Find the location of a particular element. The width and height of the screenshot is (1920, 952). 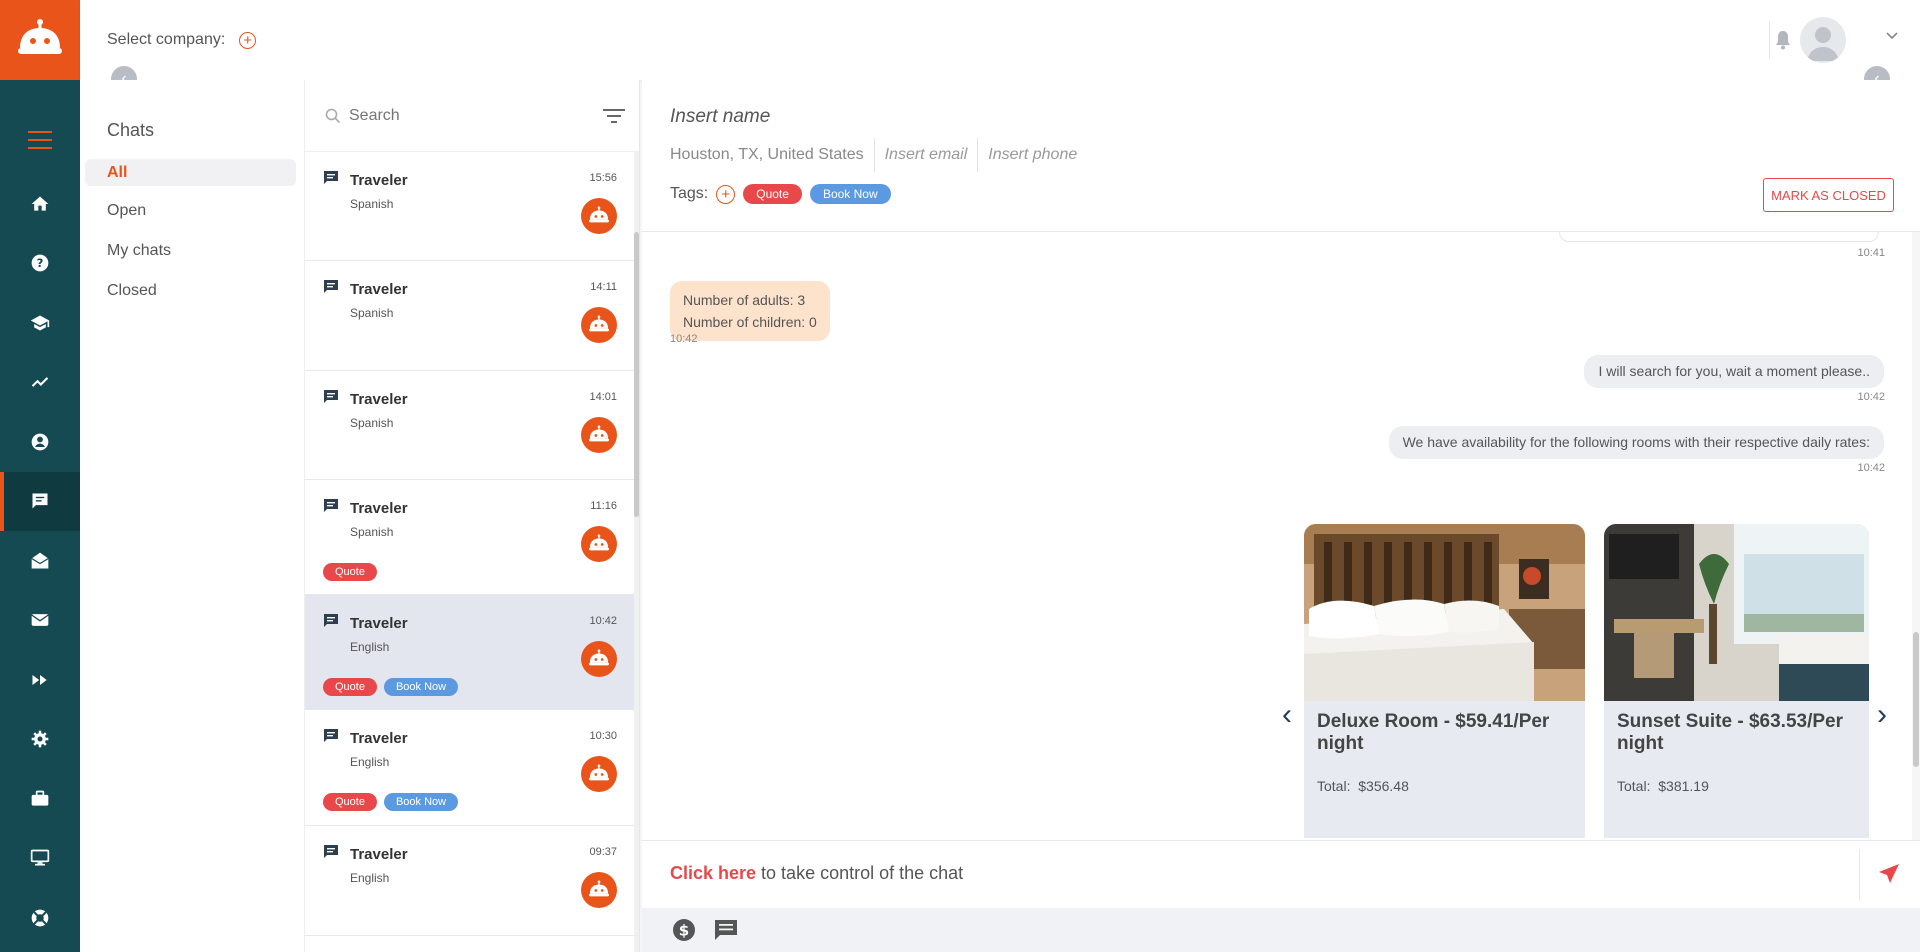

conversation-item: Traveler English 09:37 is located at coordinates (470, 881).